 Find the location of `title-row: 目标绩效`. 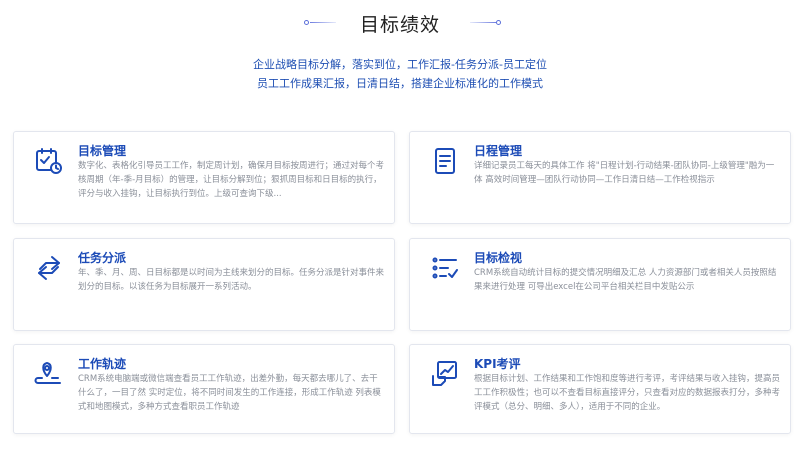

title-row: 目标绩效 is located at coordinates (400, 23).